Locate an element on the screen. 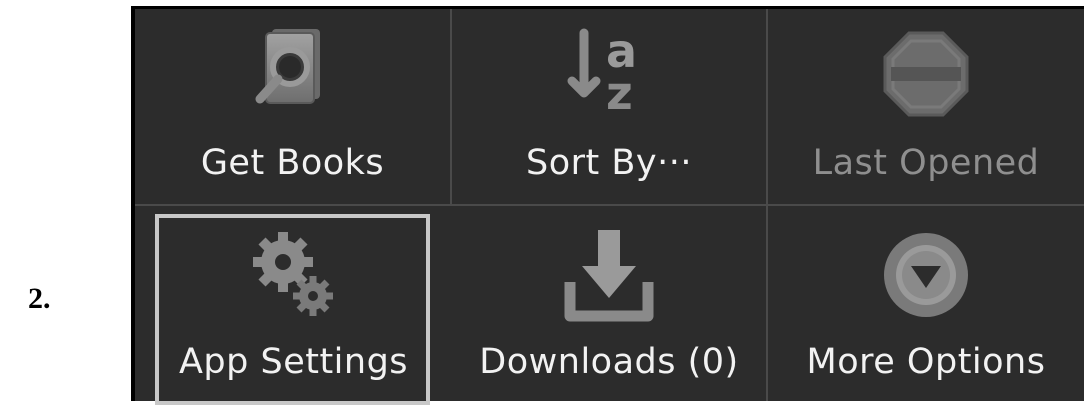 Image resolution: width=1084 pixels, height=405 pixels. sort-az-icon: a z is located at coordinates (609, 74).